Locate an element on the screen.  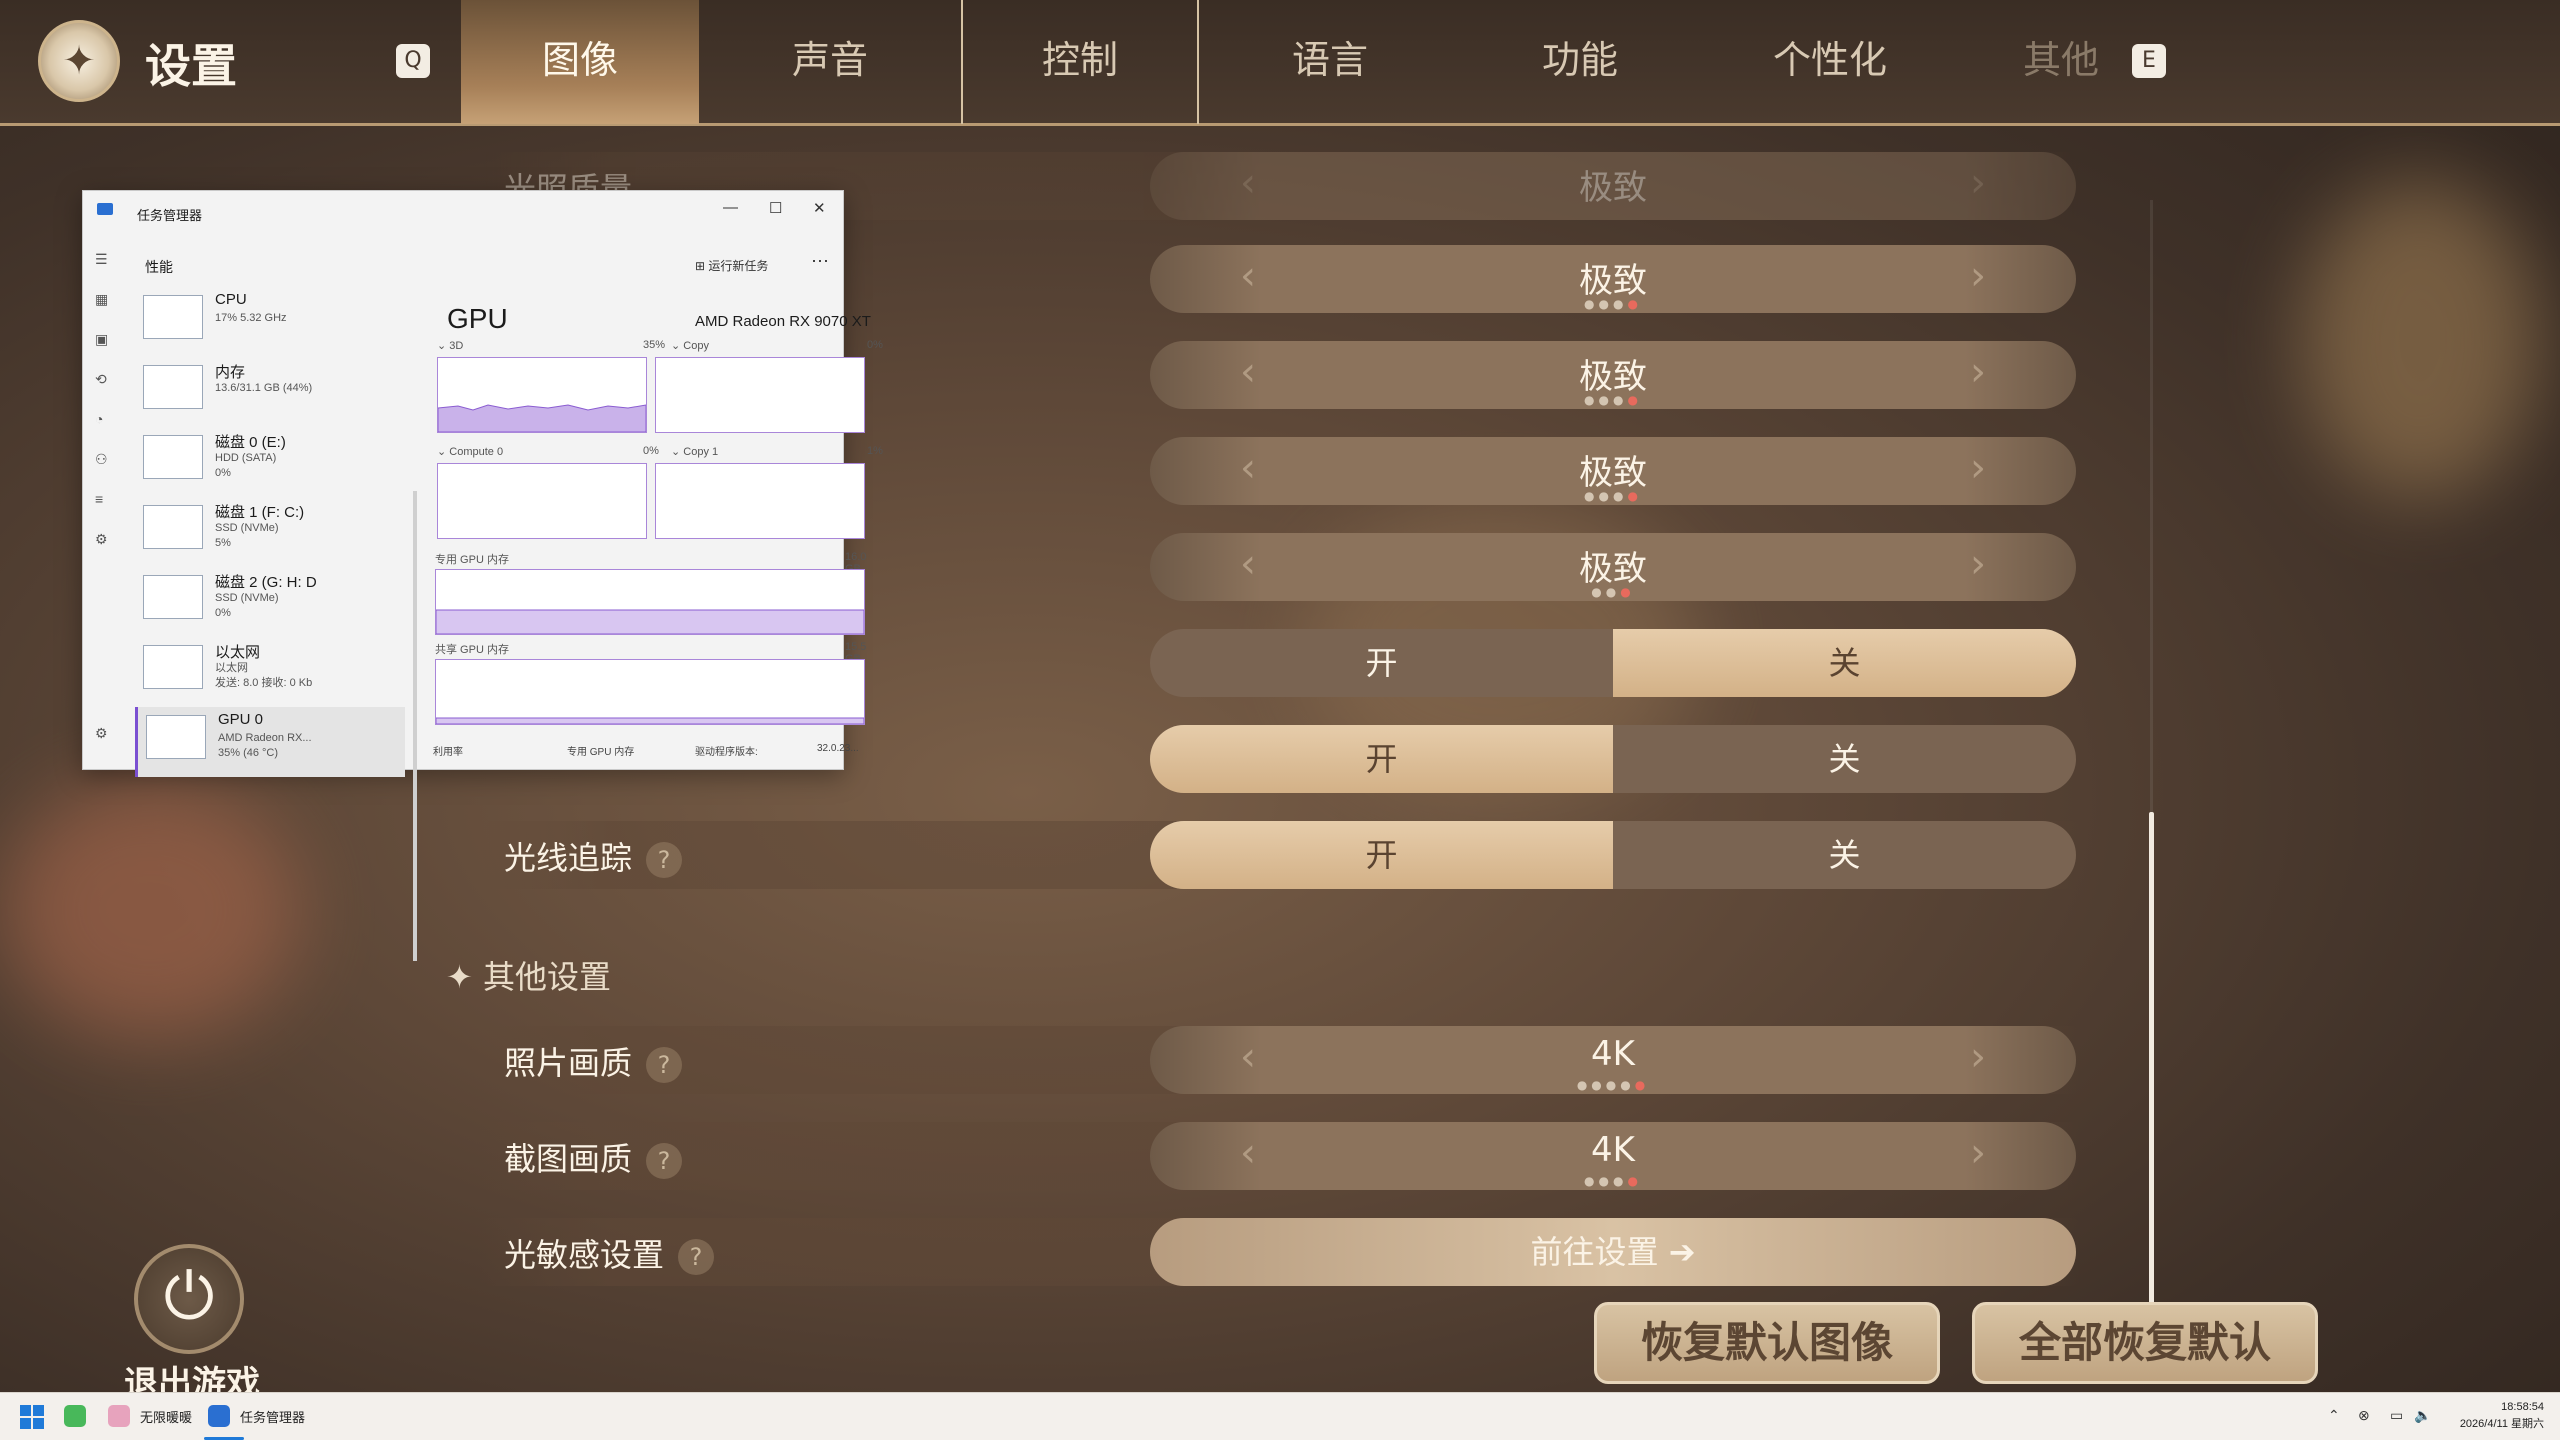
tab-language: 语言 is located at coordinates (1330, 62).